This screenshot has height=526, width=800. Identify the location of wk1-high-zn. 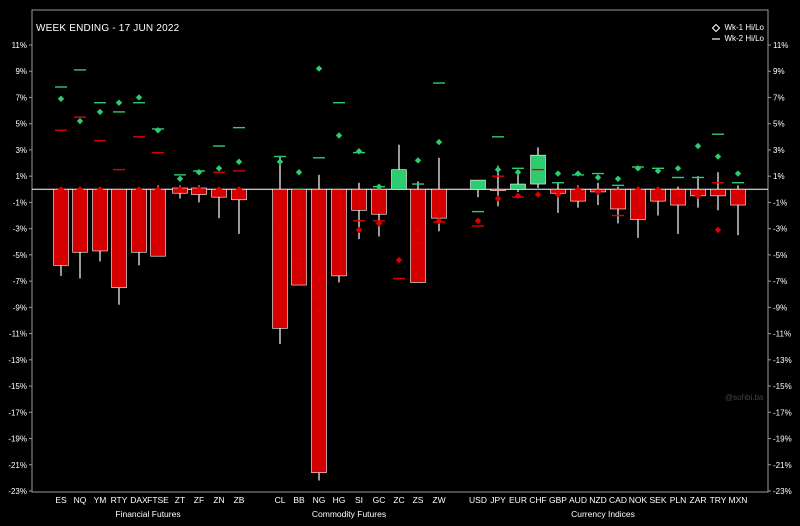
(219, 168).